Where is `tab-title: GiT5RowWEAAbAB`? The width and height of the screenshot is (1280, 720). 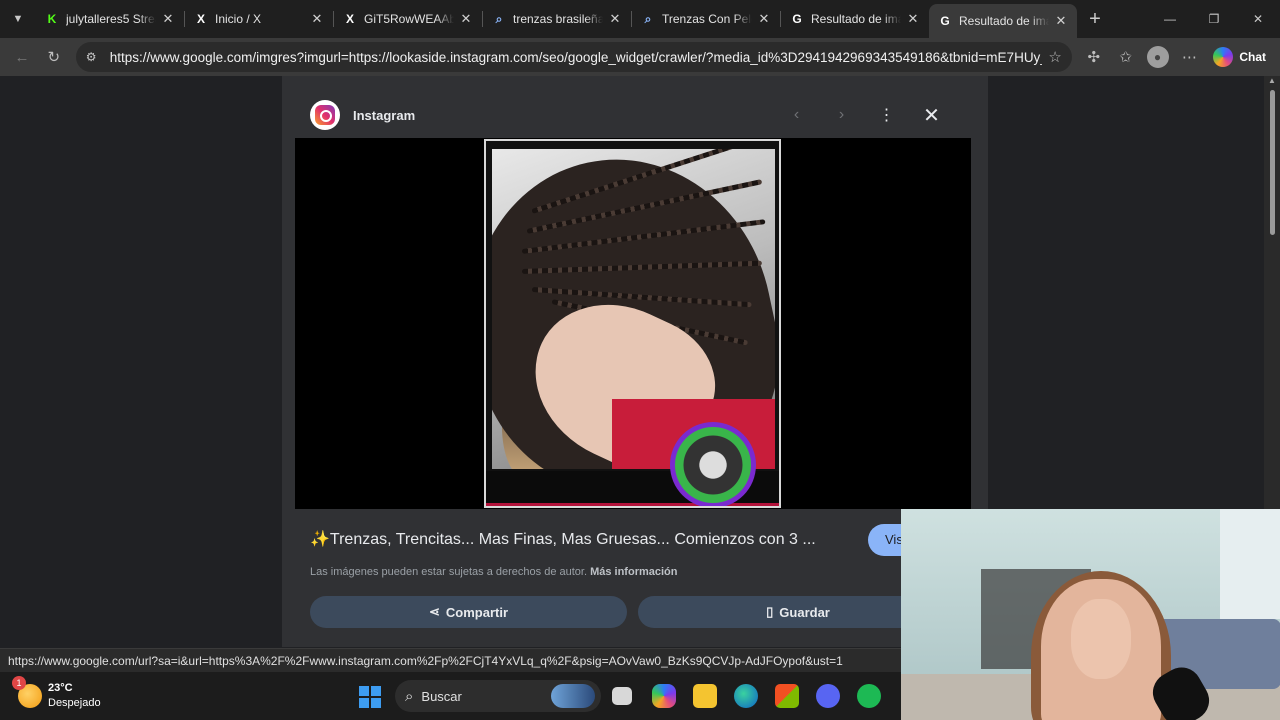
tab-title: GiT5RowWEAAbAB is located at coordinates (409, 19).